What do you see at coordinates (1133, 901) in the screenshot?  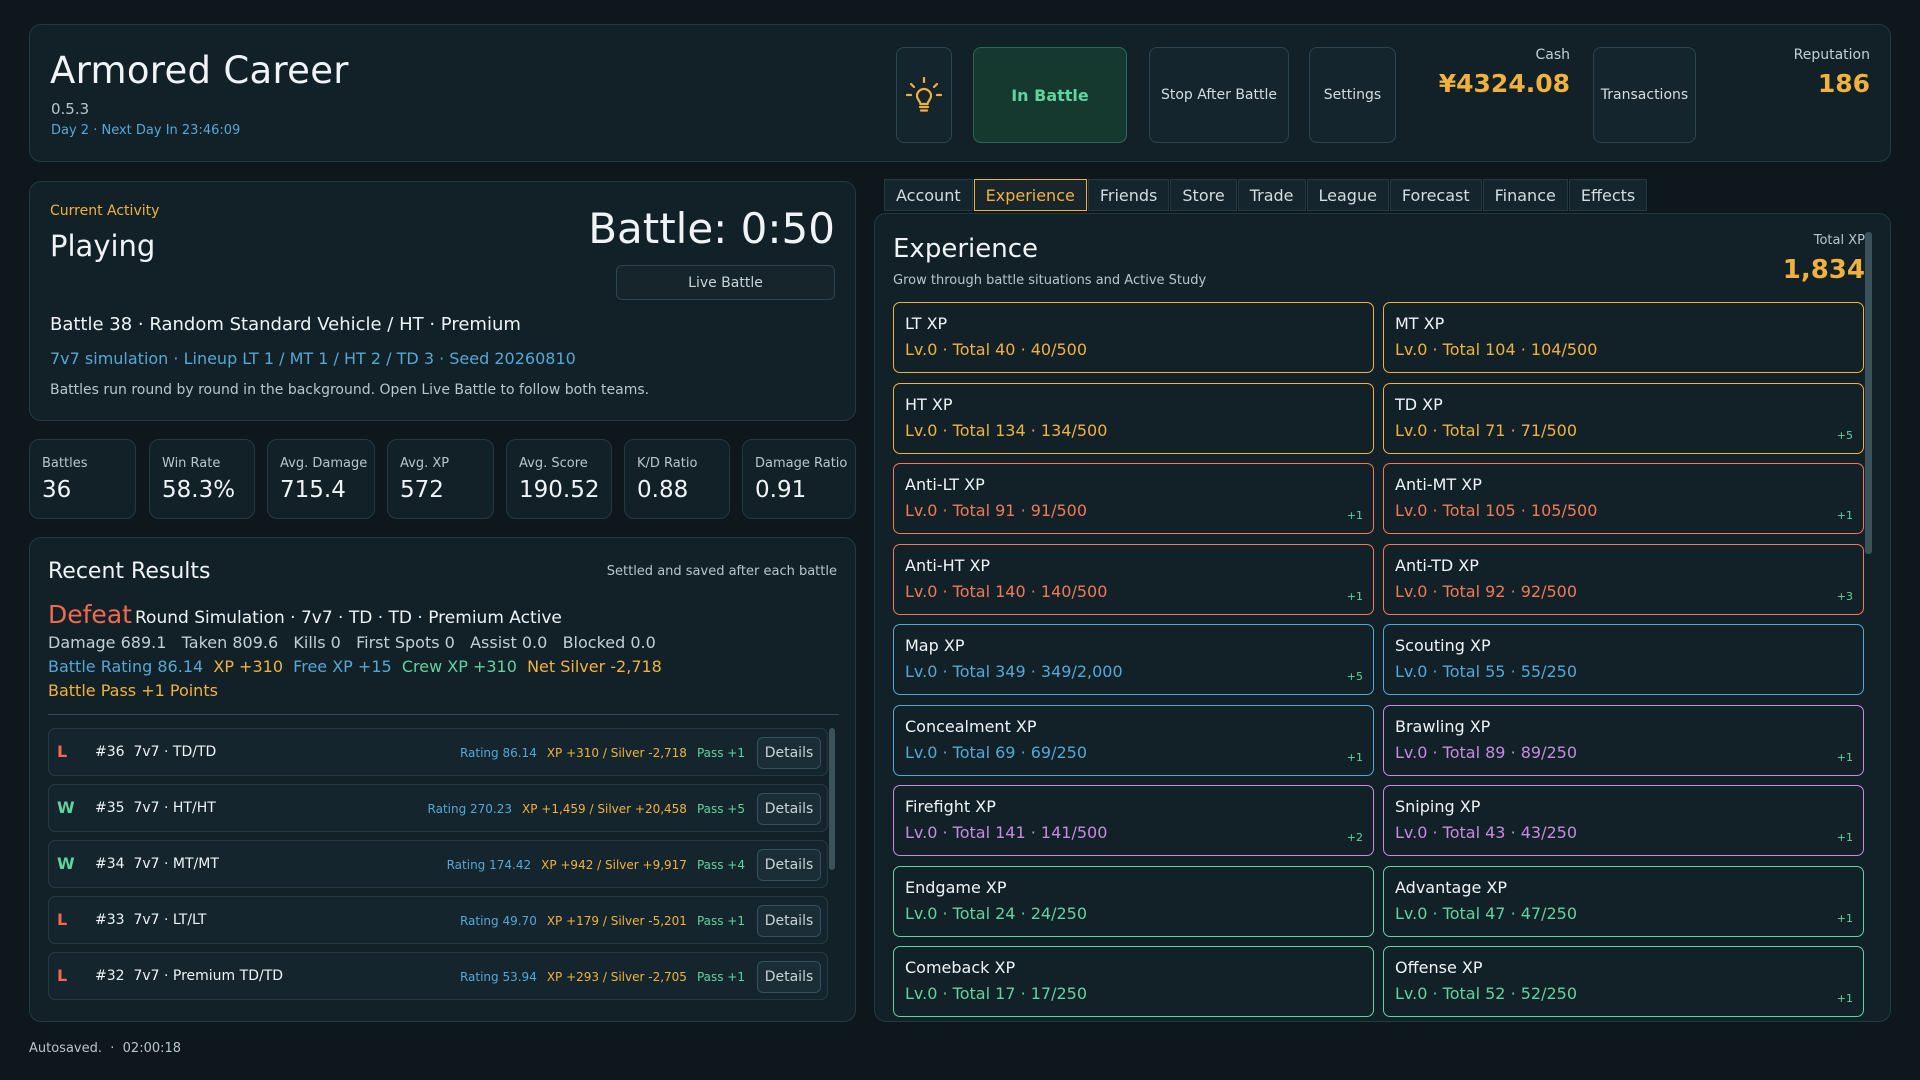 I see `xp-card: Endgame XP Lv.0 · Total 24 · 24/250` at bounding box center [1133, 901].